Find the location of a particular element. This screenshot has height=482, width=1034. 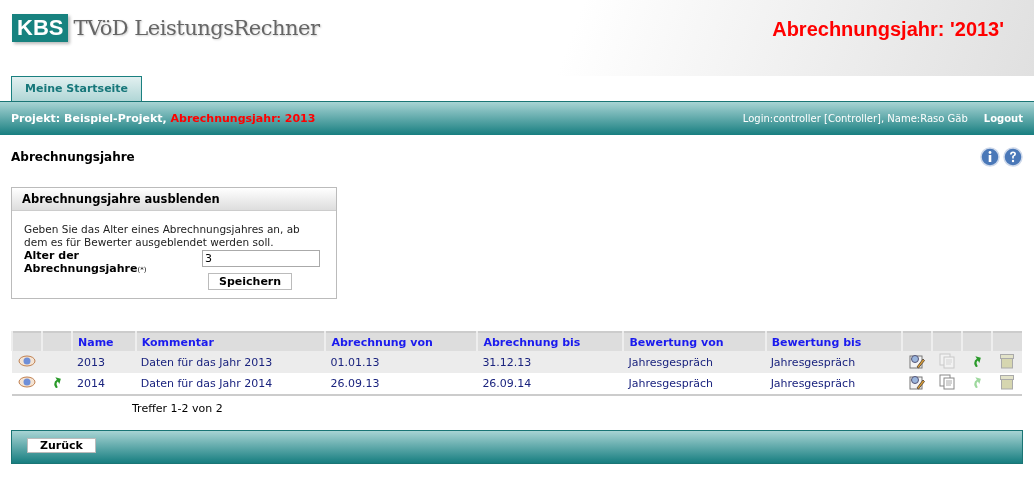

project-label: Projekt: Beispiel-Projekt, is located at coordinates (89, 118).